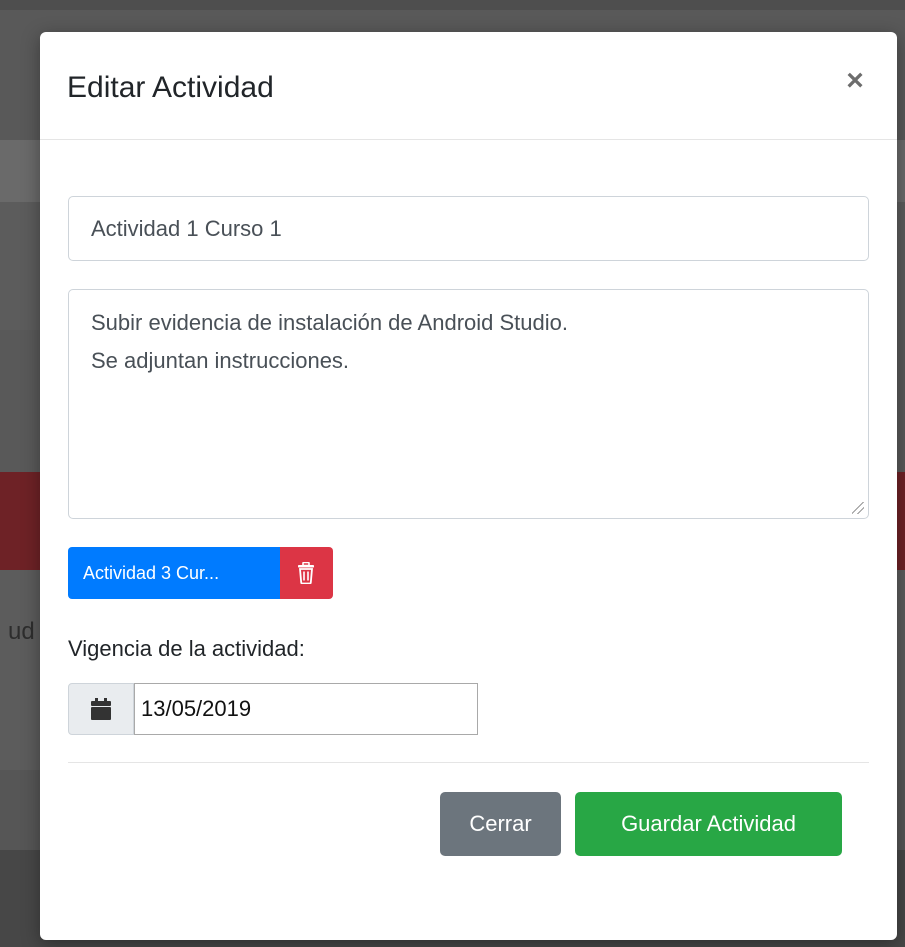 The image size is (905, 947). I want to click on validity-date-input, so click(306, 709).